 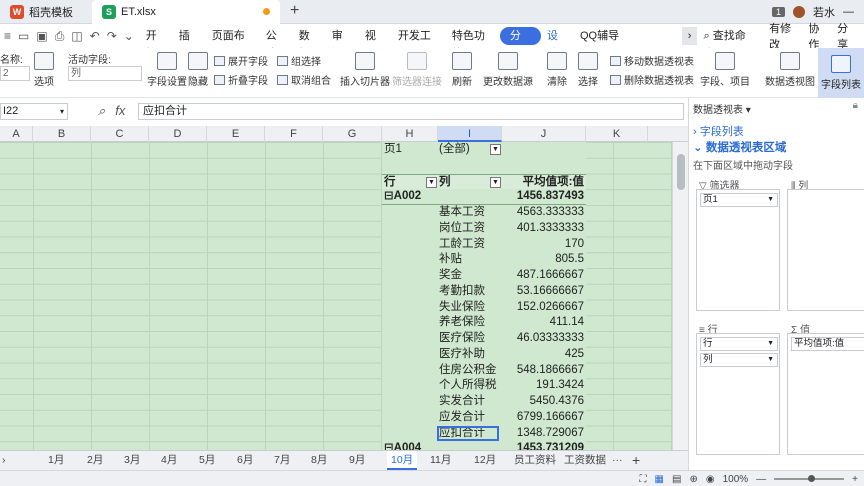 I want to click on delete-pivot-button: 删除数据透视表, so click(x=652, y=79).